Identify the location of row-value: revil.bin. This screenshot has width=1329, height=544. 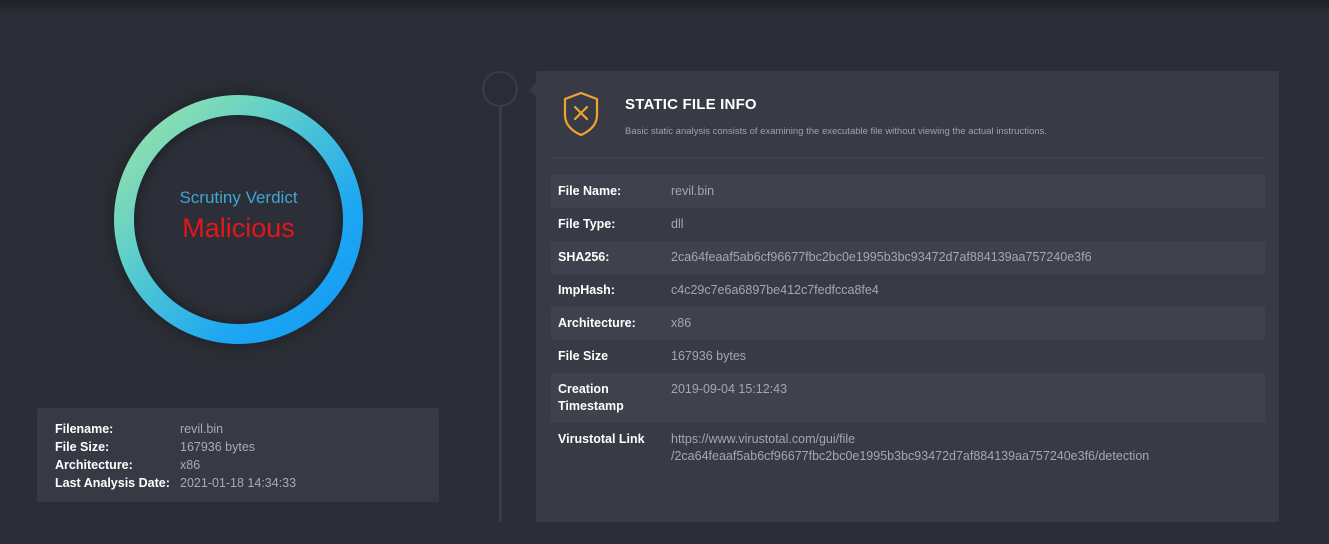
(693, 191).